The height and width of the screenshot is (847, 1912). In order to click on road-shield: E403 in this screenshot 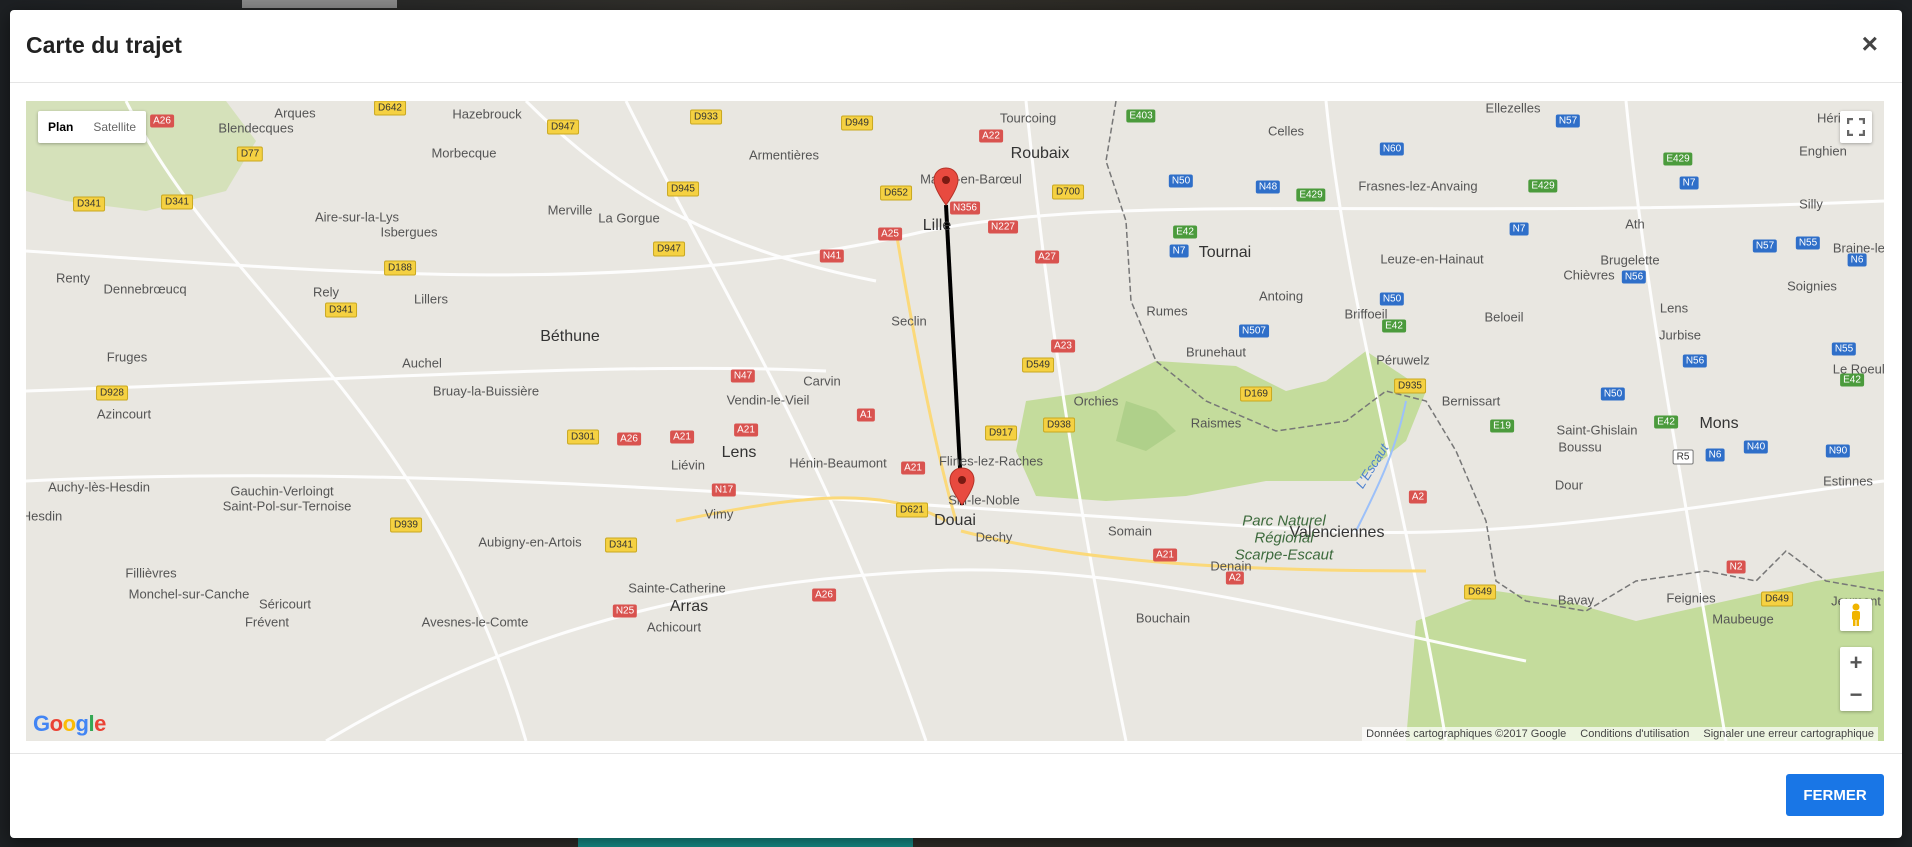, I will do `click(1141, 116)`.